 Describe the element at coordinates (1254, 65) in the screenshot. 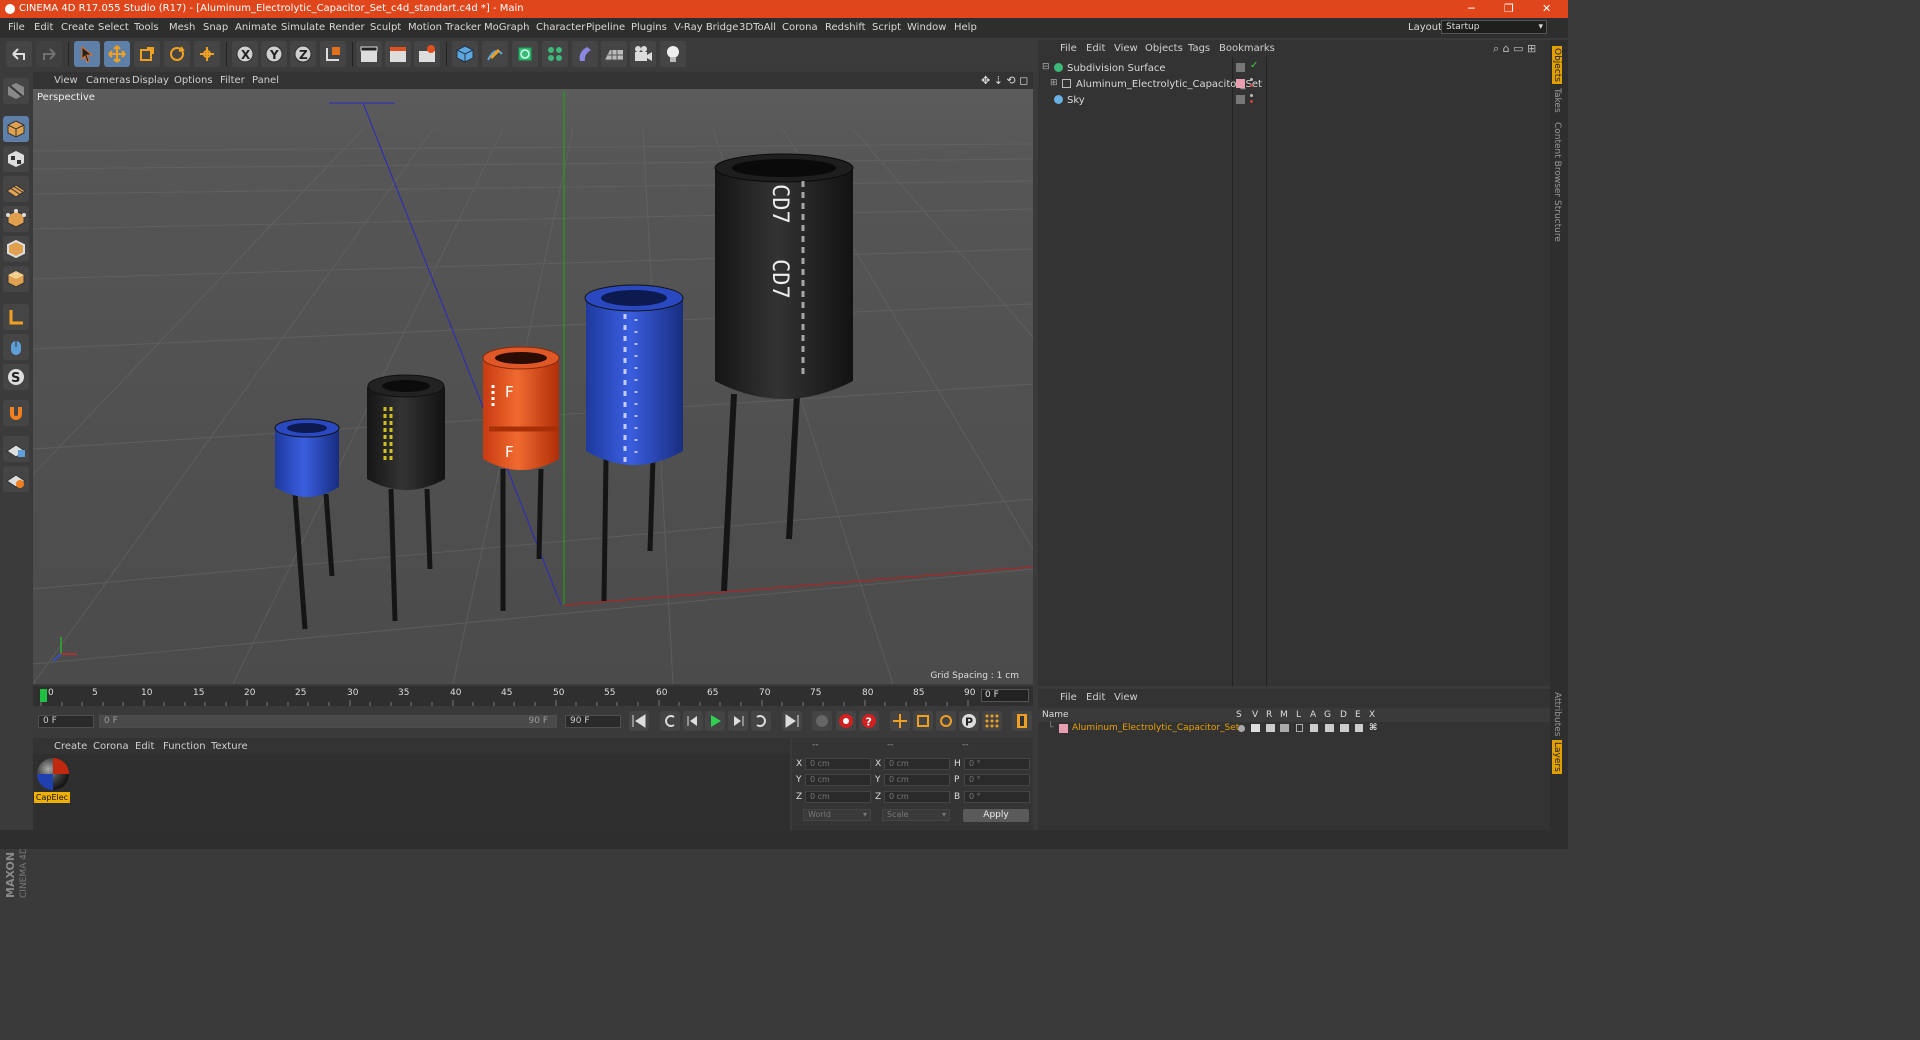

I see `enabled-check-icon: ✓` at that location.